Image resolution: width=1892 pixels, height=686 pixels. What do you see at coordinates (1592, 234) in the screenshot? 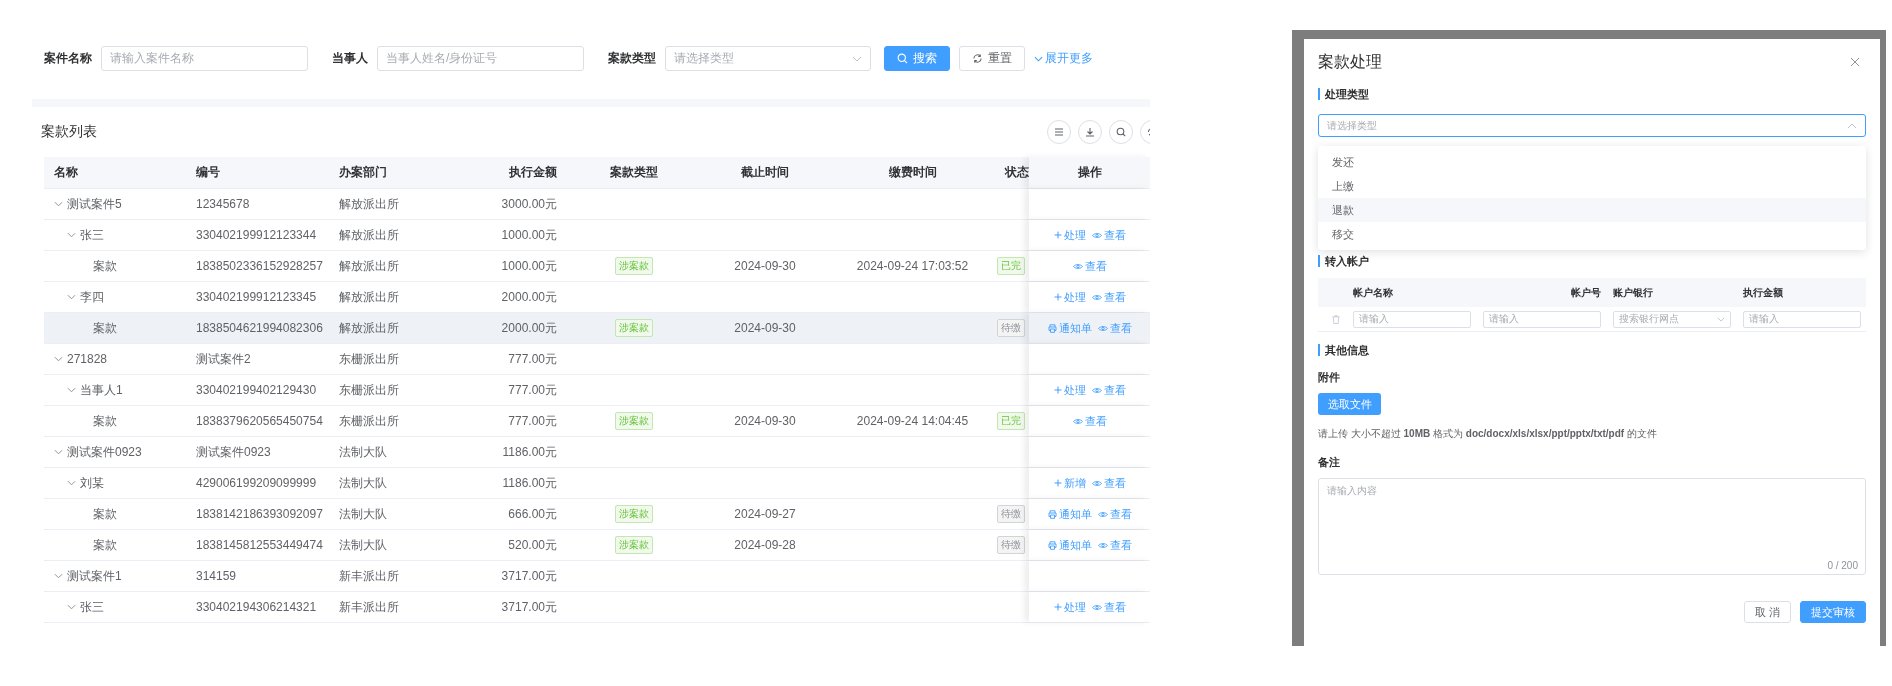
I see `dropdown-option: 移交` at bounding box center [1592, 234].